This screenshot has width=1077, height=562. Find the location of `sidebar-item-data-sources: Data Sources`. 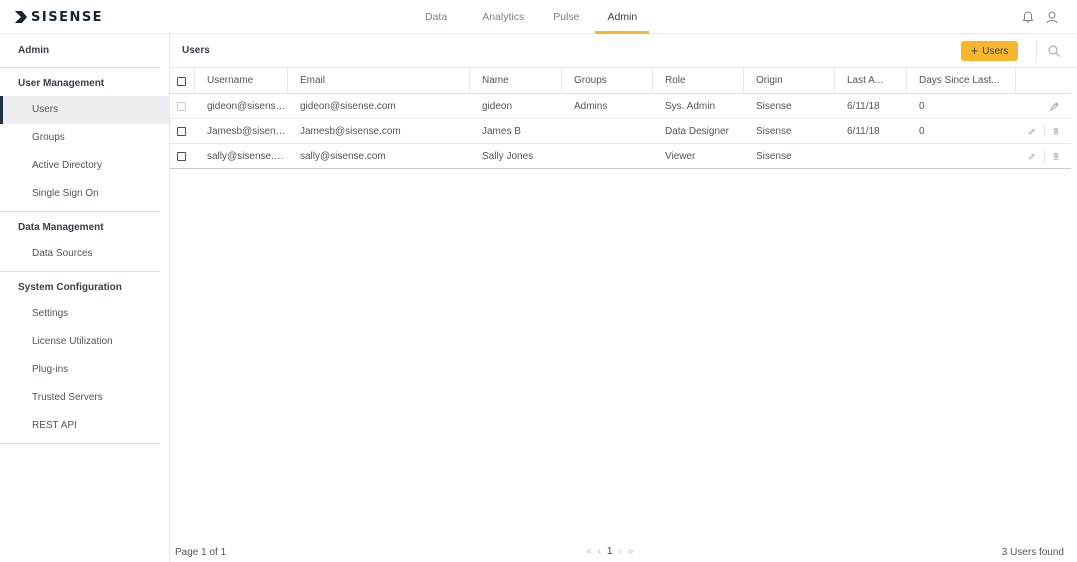

sidebar-item-data-sources: Data Sources is located at coordinates (80, 254).